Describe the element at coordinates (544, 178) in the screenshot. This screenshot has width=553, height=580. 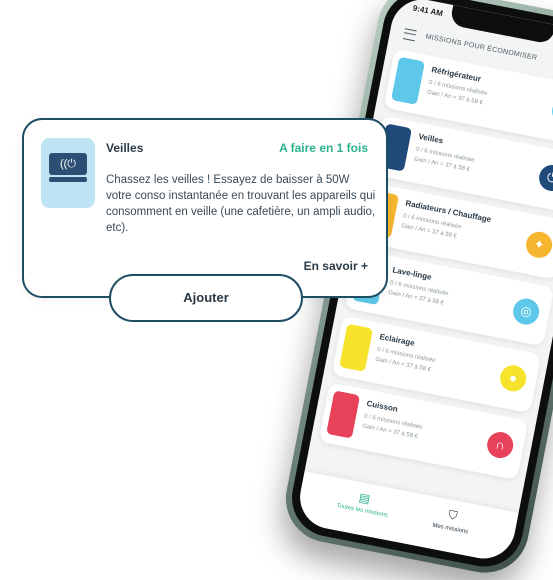
I see `power-icon: ⏻` at that location.